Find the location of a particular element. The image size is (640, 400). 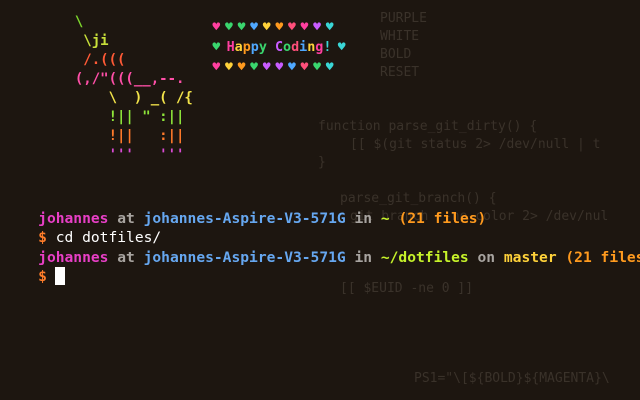

ascii-art-line: /.((( is located at coordinates (92, 60).